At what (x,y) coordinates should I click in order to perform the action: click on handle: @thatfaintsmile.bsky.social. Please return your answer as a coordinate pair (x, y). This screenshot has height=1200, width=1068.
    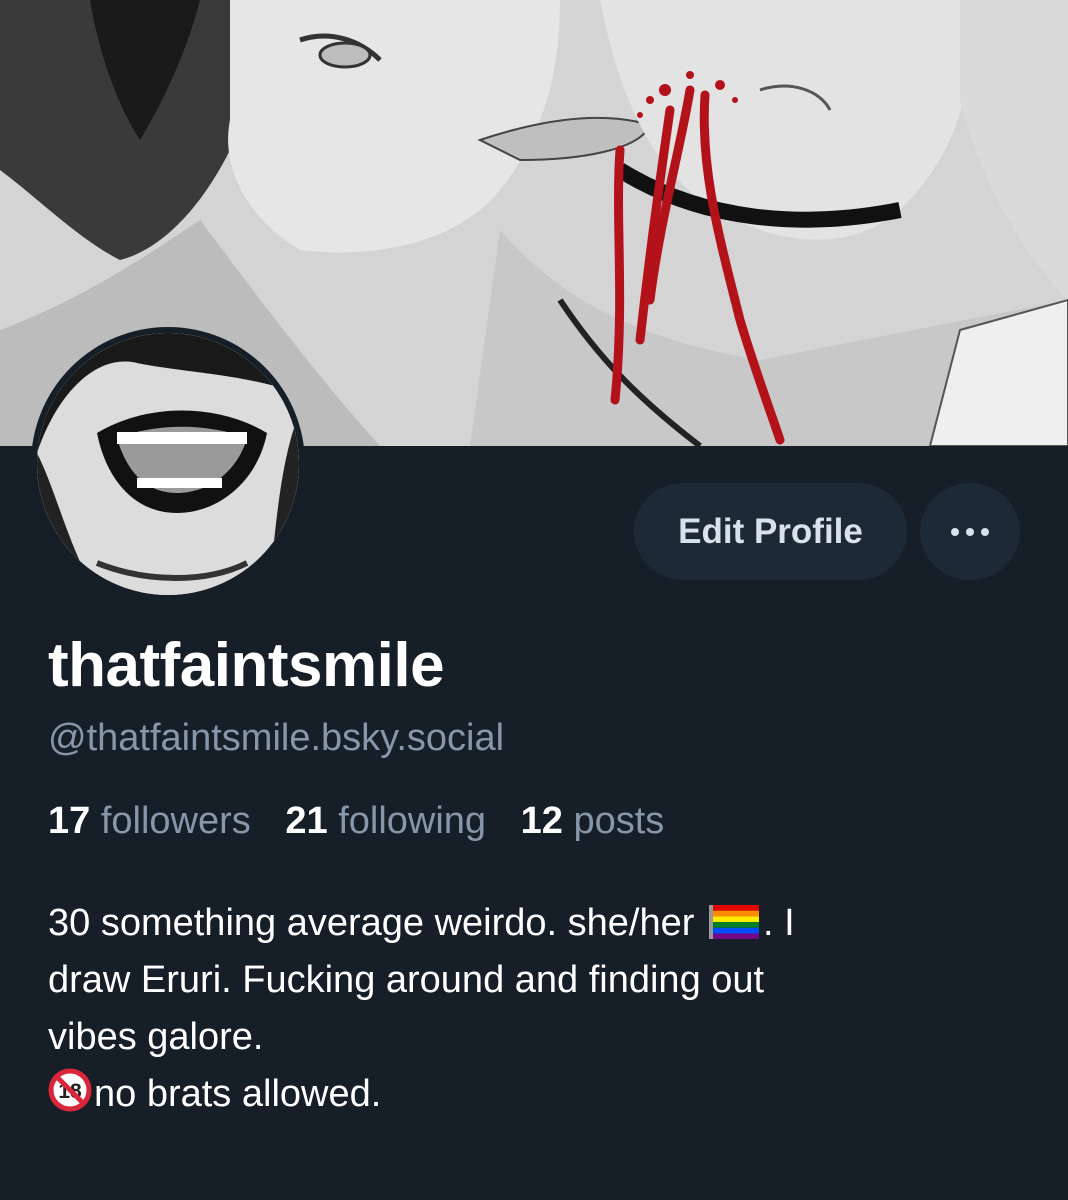
    Looking at the image, I should click on (276, 738).